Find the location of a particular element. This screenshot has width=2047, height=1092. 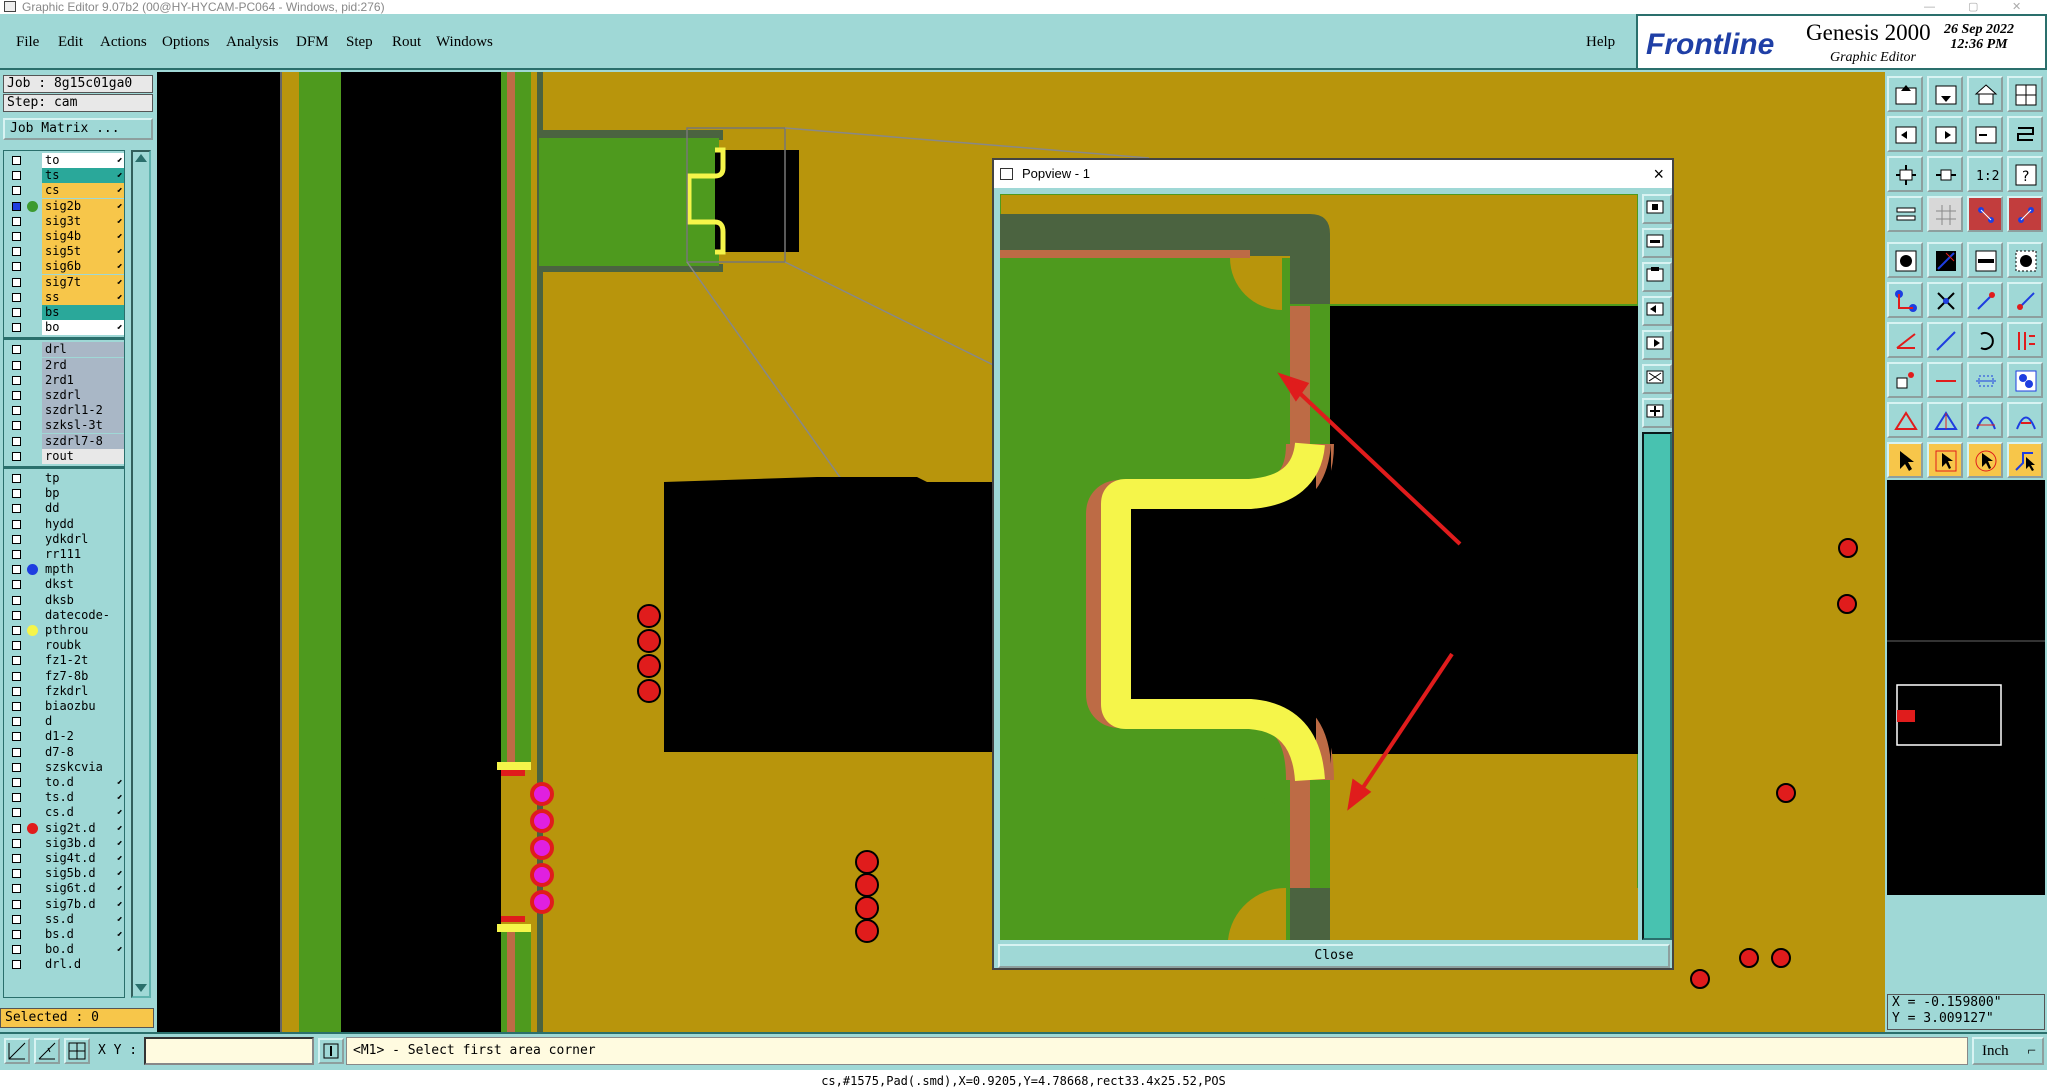

layer-row: rout is located at coordinates (64, 456).